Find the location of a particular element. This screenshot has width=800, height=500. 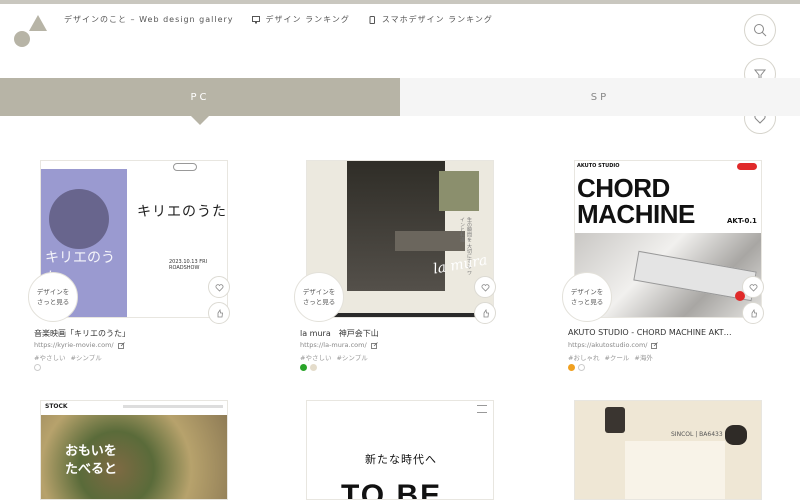

hamburger-icon is located at coordinates (482, 409).